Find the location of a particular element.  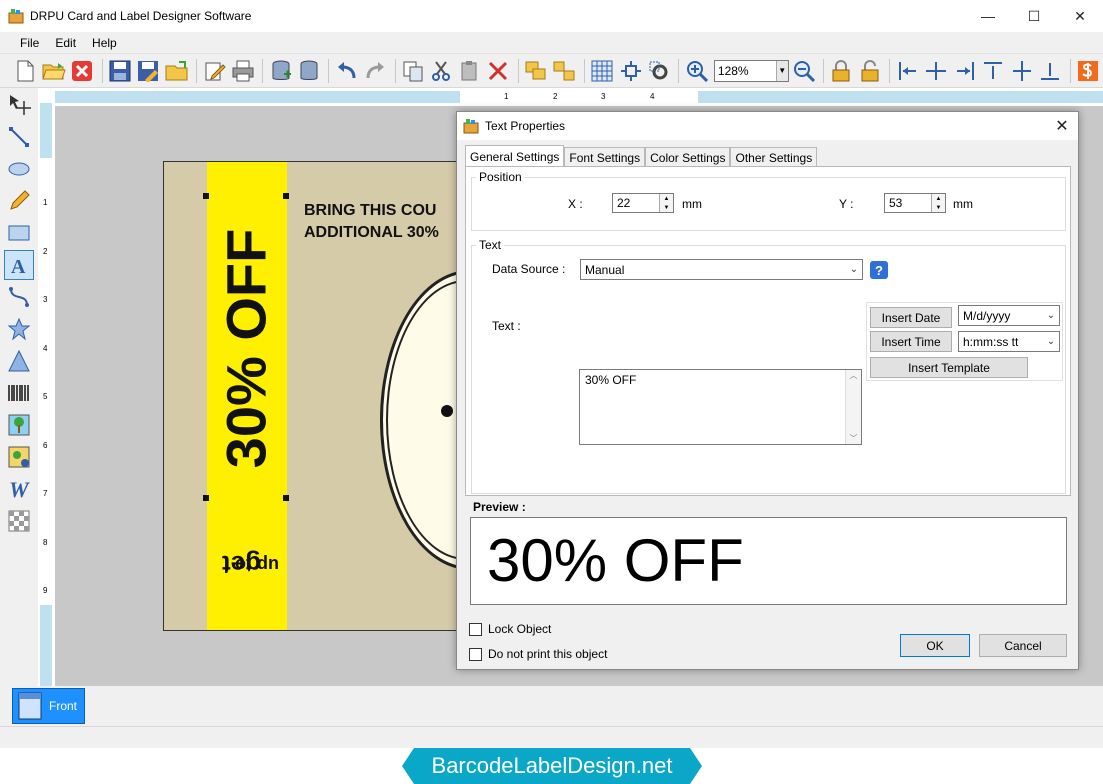

fit-icon is located at coordinates (630, 70).